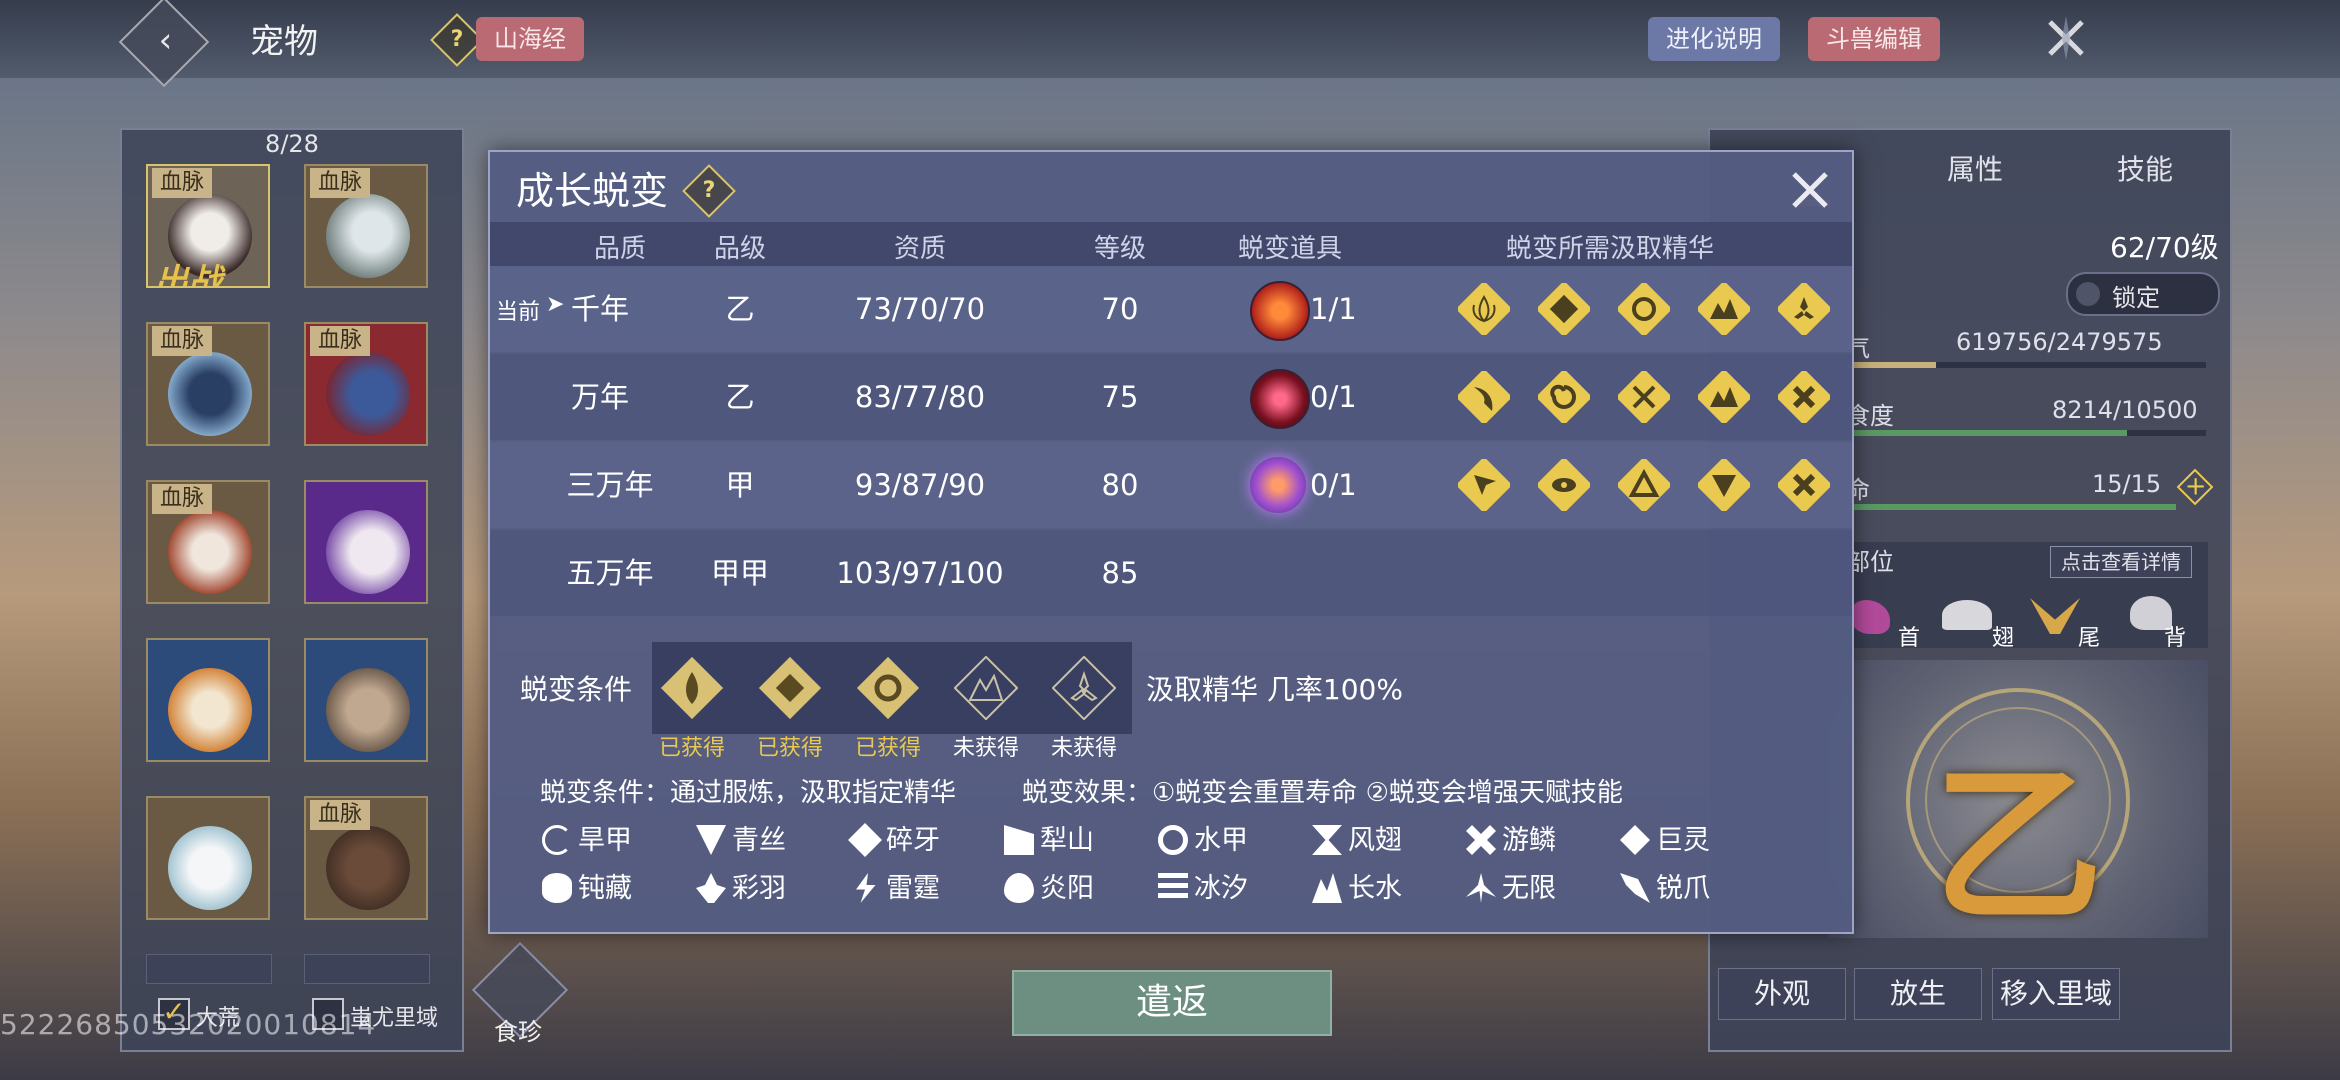 The image size is (2340, 1080). I want to click on diamond-essence-icon, so click(1564, 309).